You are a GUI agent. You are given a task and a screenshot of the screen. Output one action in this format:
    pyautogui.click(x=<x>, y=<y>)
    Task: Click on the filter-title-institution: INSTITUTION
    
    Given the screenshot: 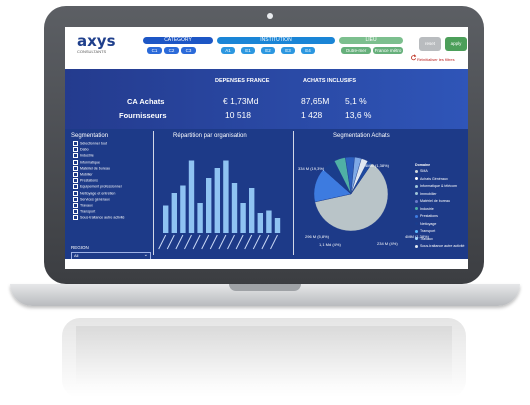 What is the action you would take?
    pyautogui.click(x=276, y=40)
    